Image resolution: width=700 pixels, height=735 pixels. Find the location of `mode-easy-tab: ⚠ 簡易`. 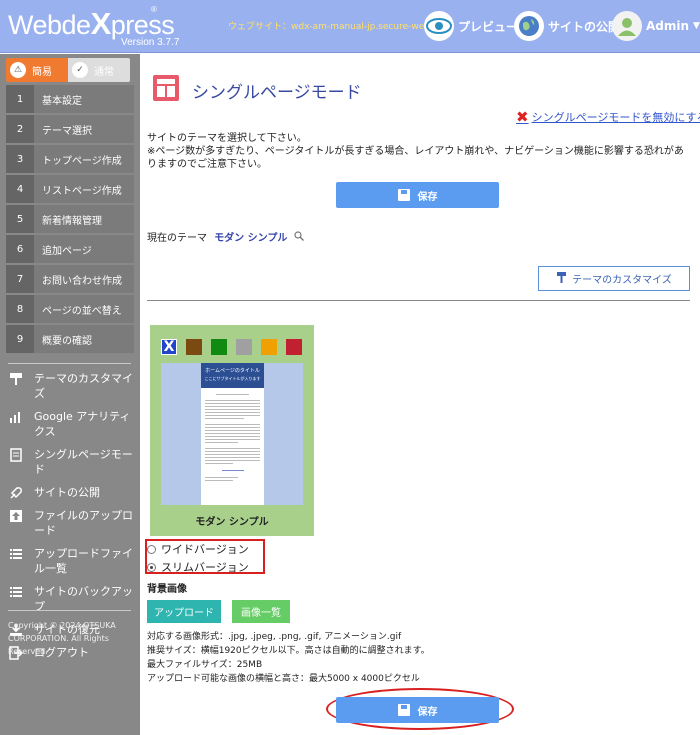

mode-easy-tab: ⚠ 簡易 is located at coordinates (37, 70).